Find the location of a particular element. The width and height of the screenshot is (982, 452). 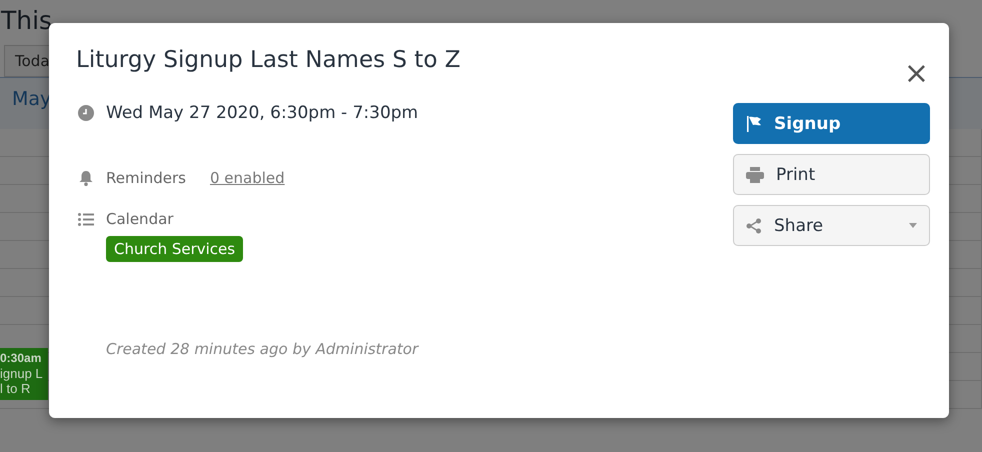

page-title: This is located at coordinates (27, 20).